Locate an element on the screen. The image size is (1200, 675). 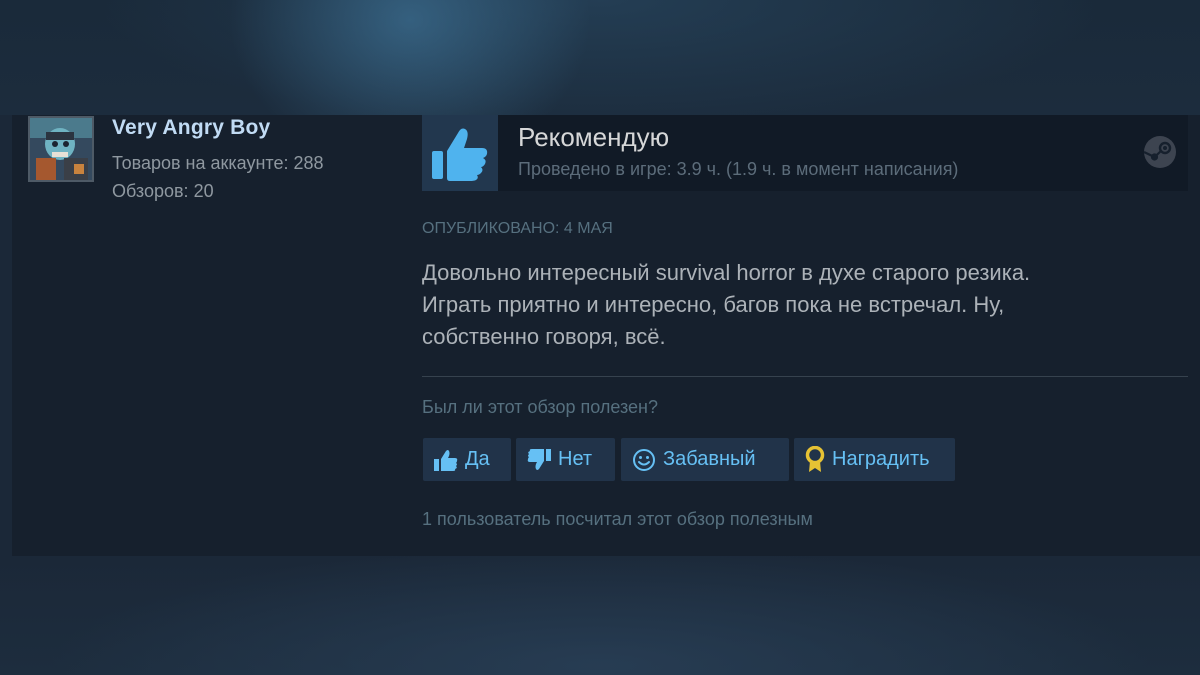
vote-yes-button: Да is located at coordinates (467, 459).